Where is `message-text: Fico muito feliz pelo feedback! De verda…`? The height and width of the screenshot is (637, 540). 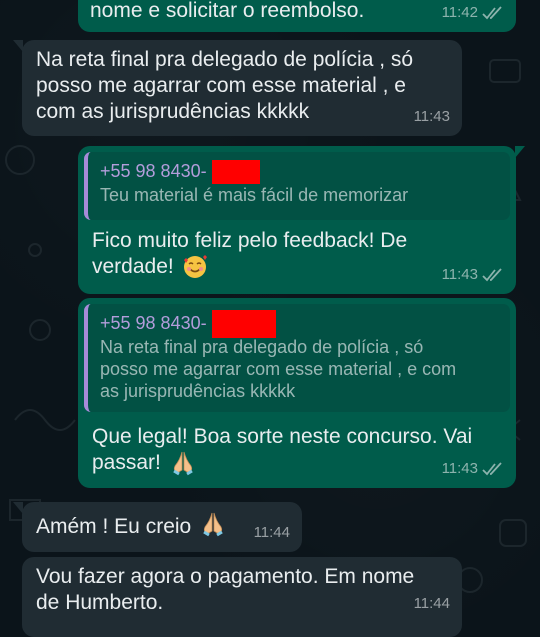 message-text: Fico muito feliz pelo feedback! De verda… is located at coordinates (250, 253).